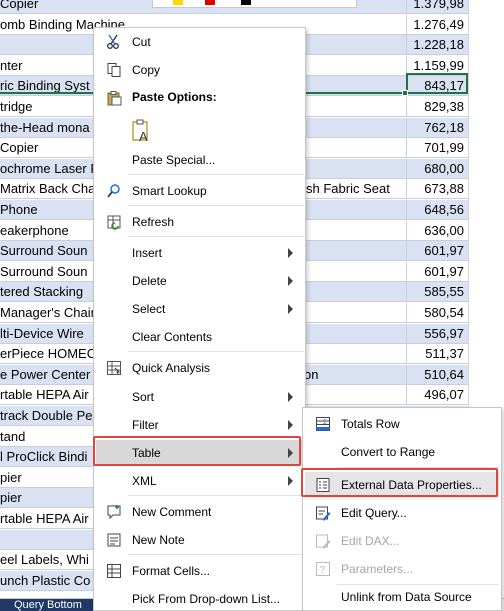 Image resolution: width=504 pixels, height=611 pixels. What do you see at coordinates (41, 292) in the screenshot?
I see `product-name-cell: tered Stacking` at bounding box center [41, 292].